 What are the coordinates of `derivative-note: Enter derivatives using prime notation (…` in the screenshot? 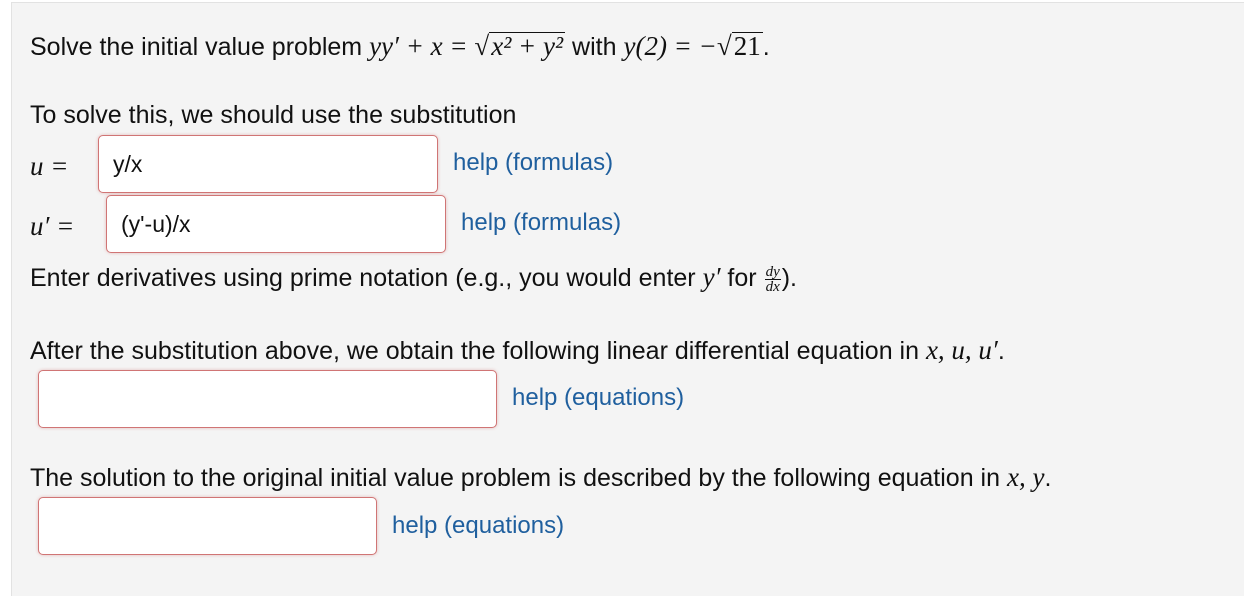 It's located at (413, 278).